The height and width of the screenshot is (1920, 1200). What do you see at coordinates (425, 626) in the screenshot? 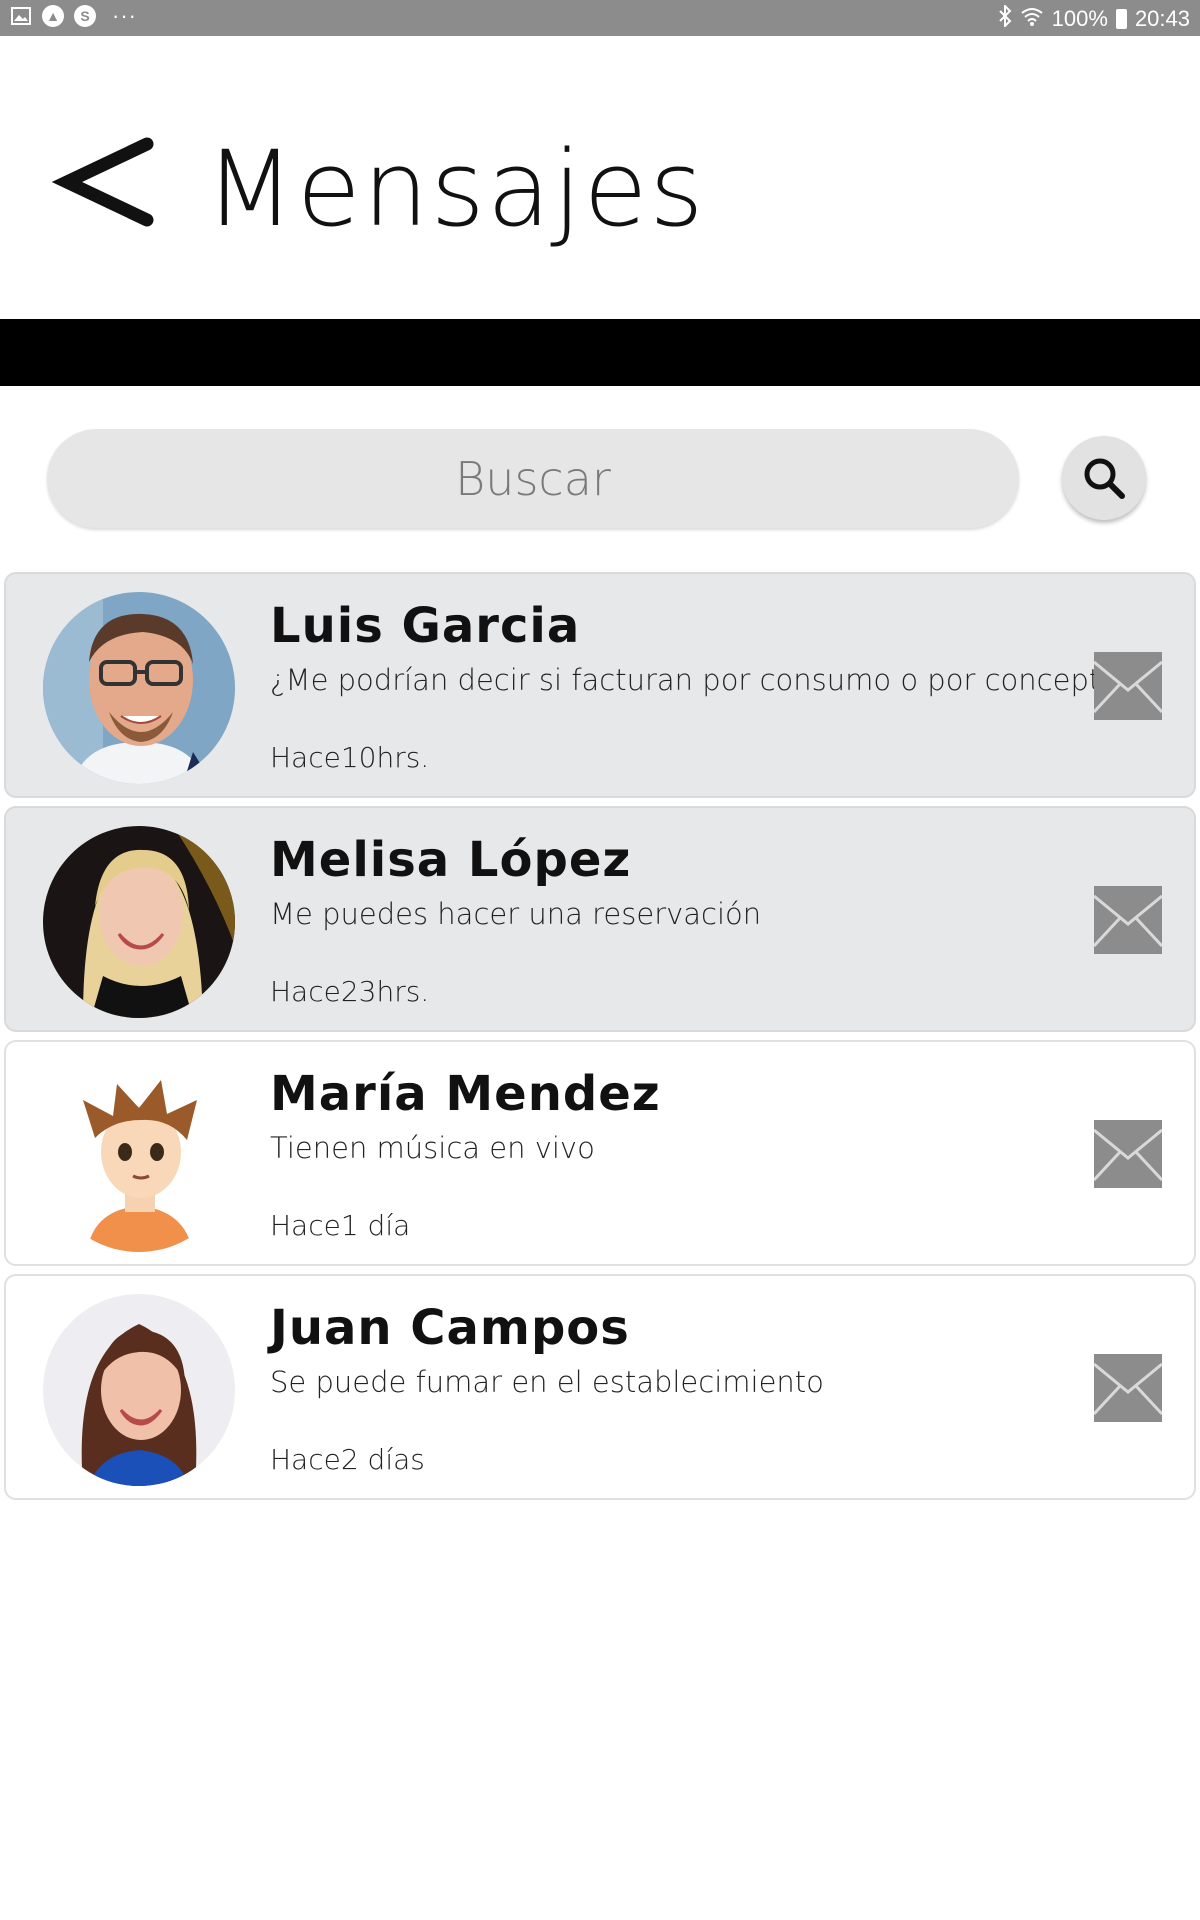
I see `contact-name: Luis Garcia` at bounding box center [425, 626].